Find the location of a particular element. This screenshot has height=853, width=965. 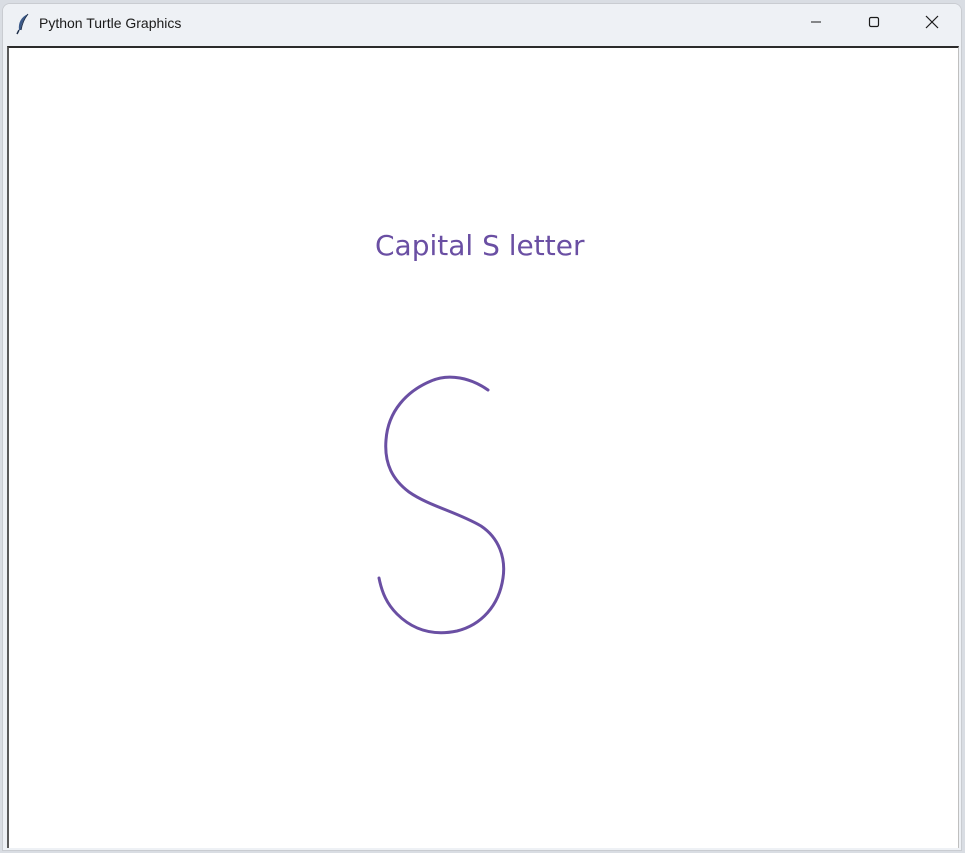

minimize-icon is located at coordinates (816, 24).